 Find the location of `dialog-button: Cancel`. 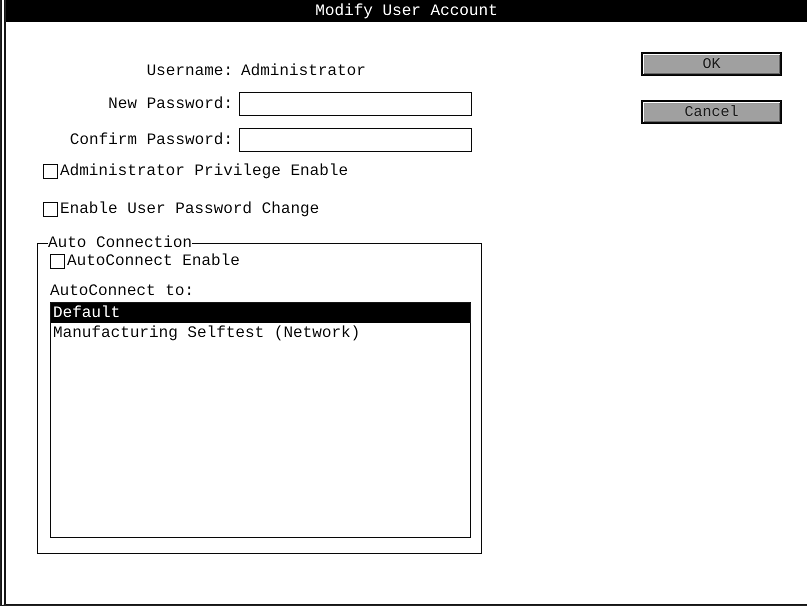

dialog-button: Cancel is located at coordinates (711, 112).